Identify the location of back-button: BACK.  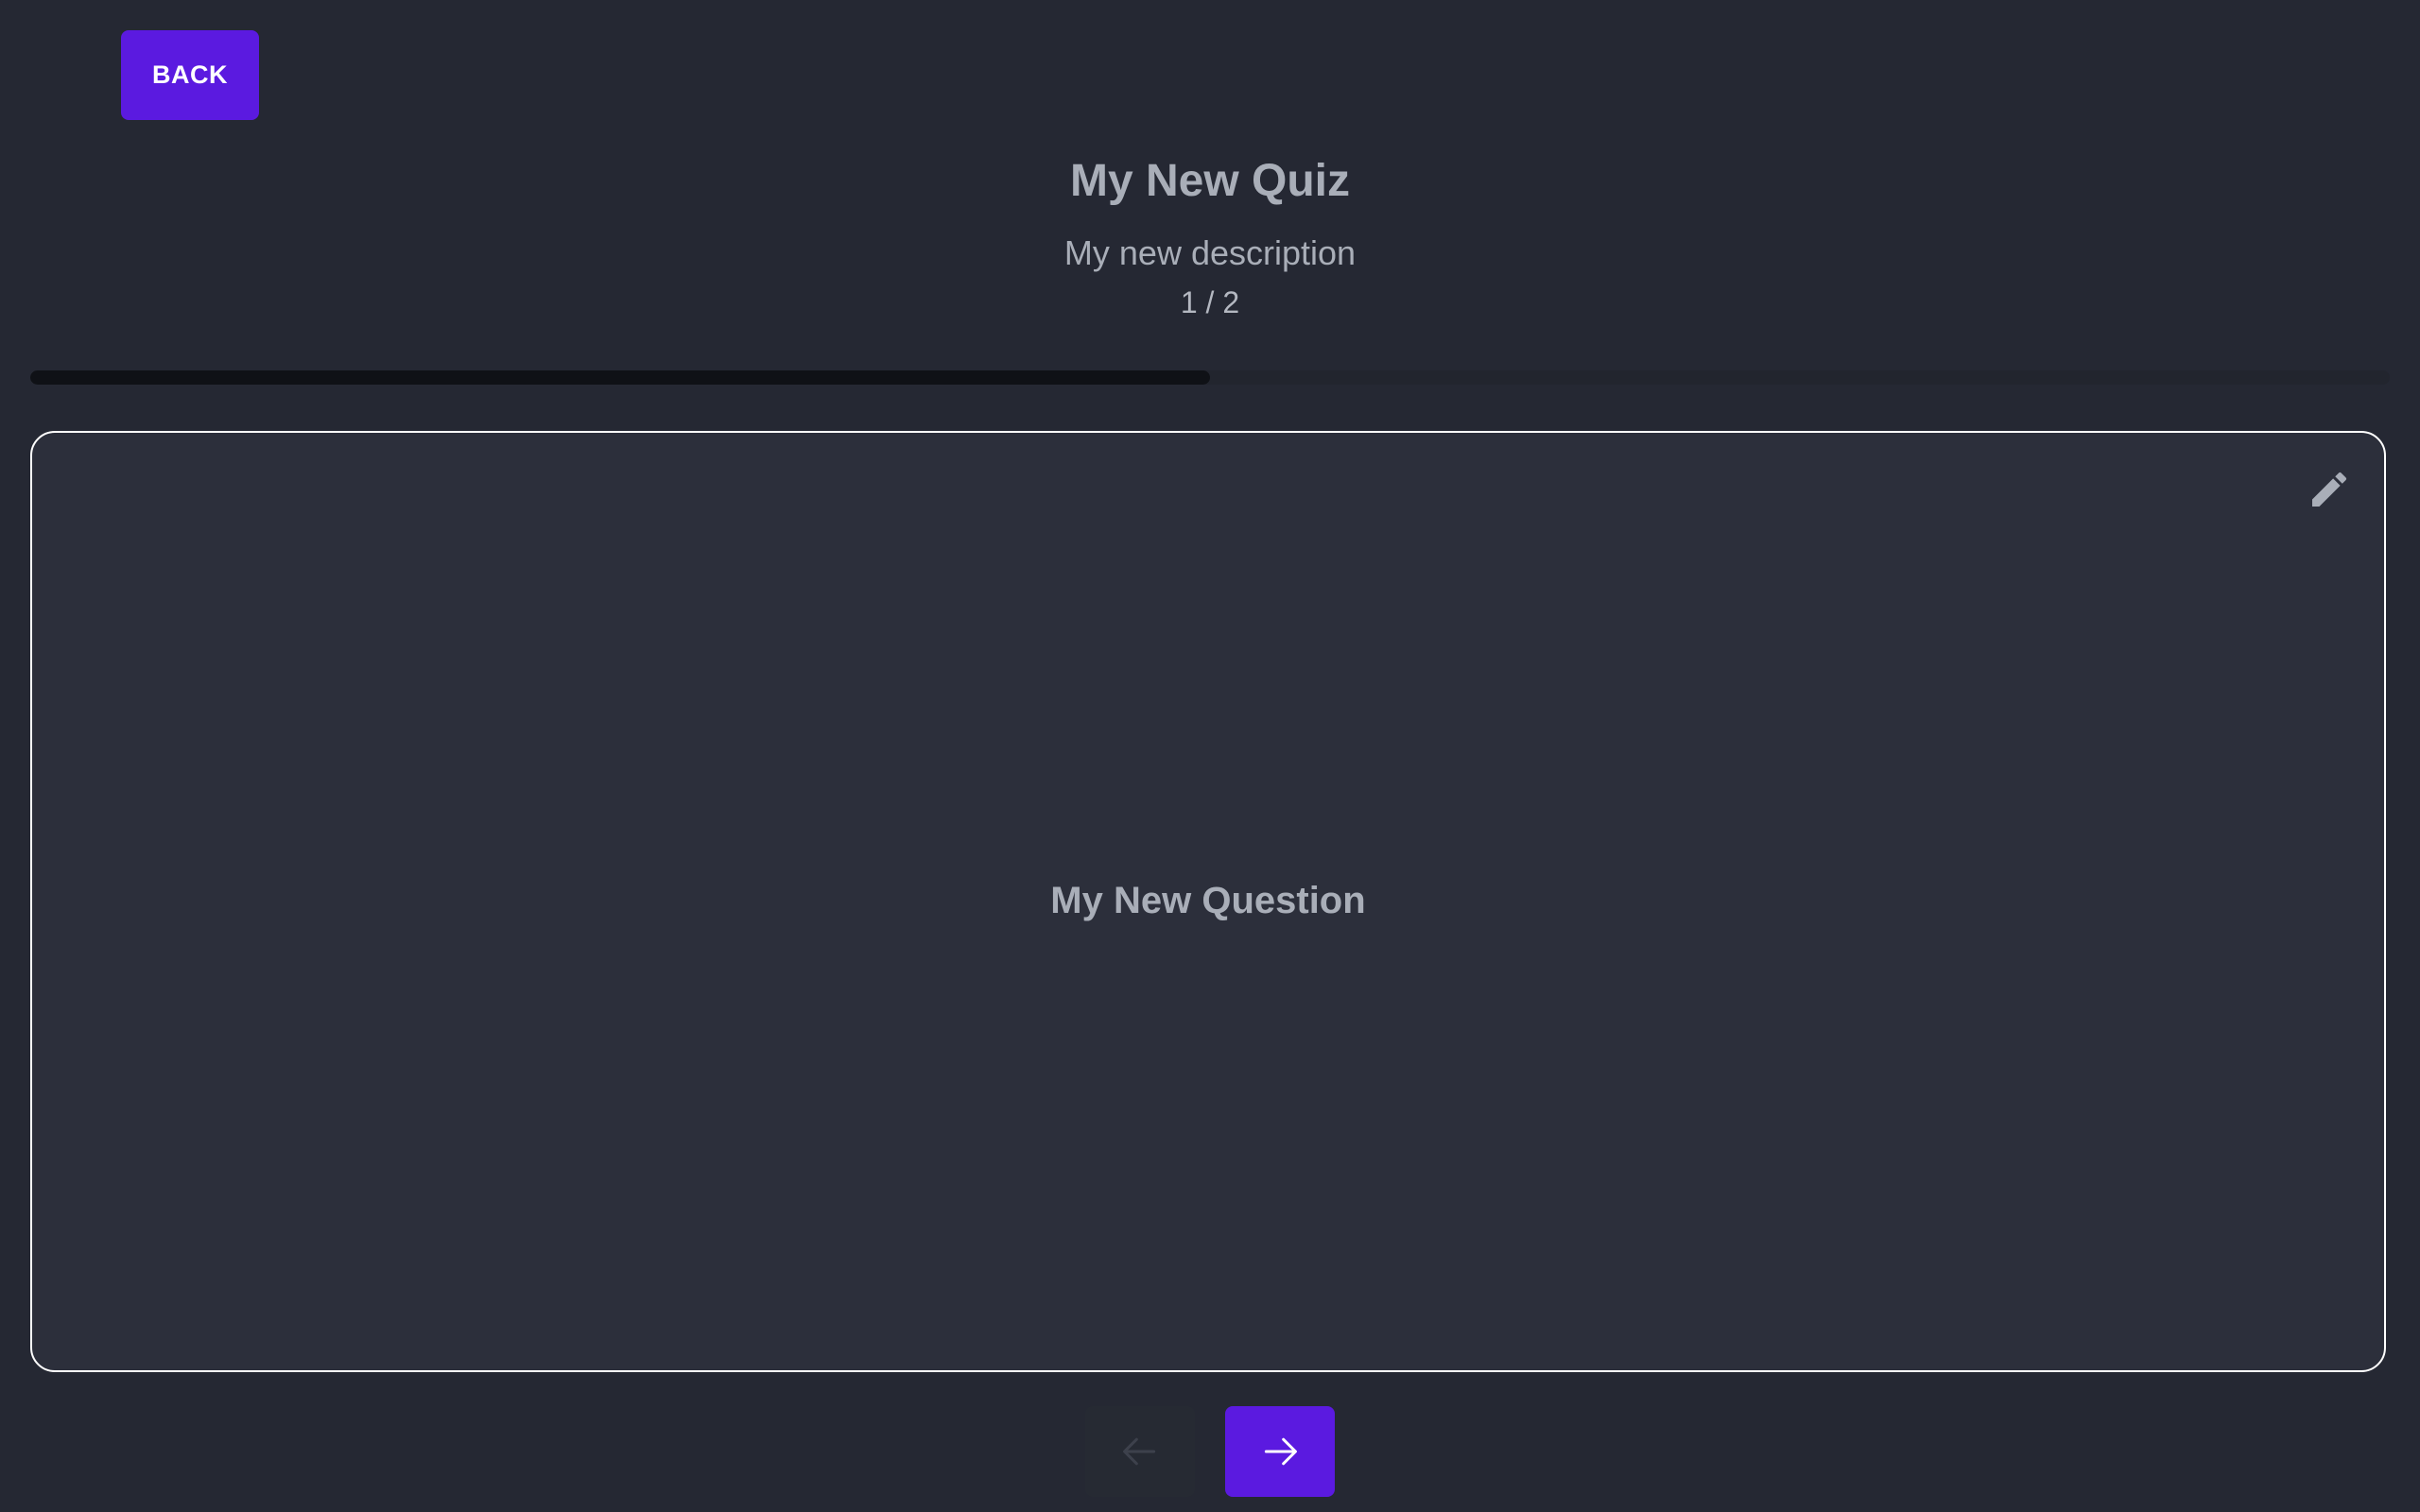
(190, 75).